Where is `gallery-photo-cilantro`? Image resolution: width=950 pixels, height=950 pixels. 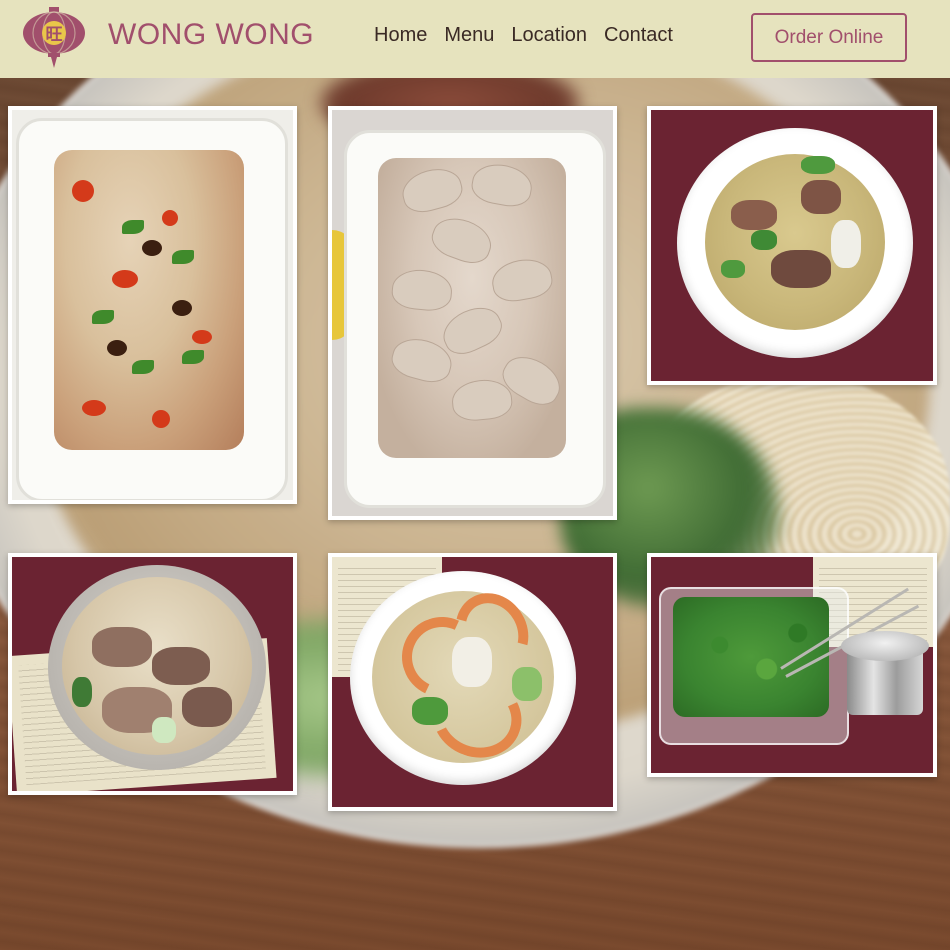
gallery-photo-cilantro is located at coordinates (792, 665).